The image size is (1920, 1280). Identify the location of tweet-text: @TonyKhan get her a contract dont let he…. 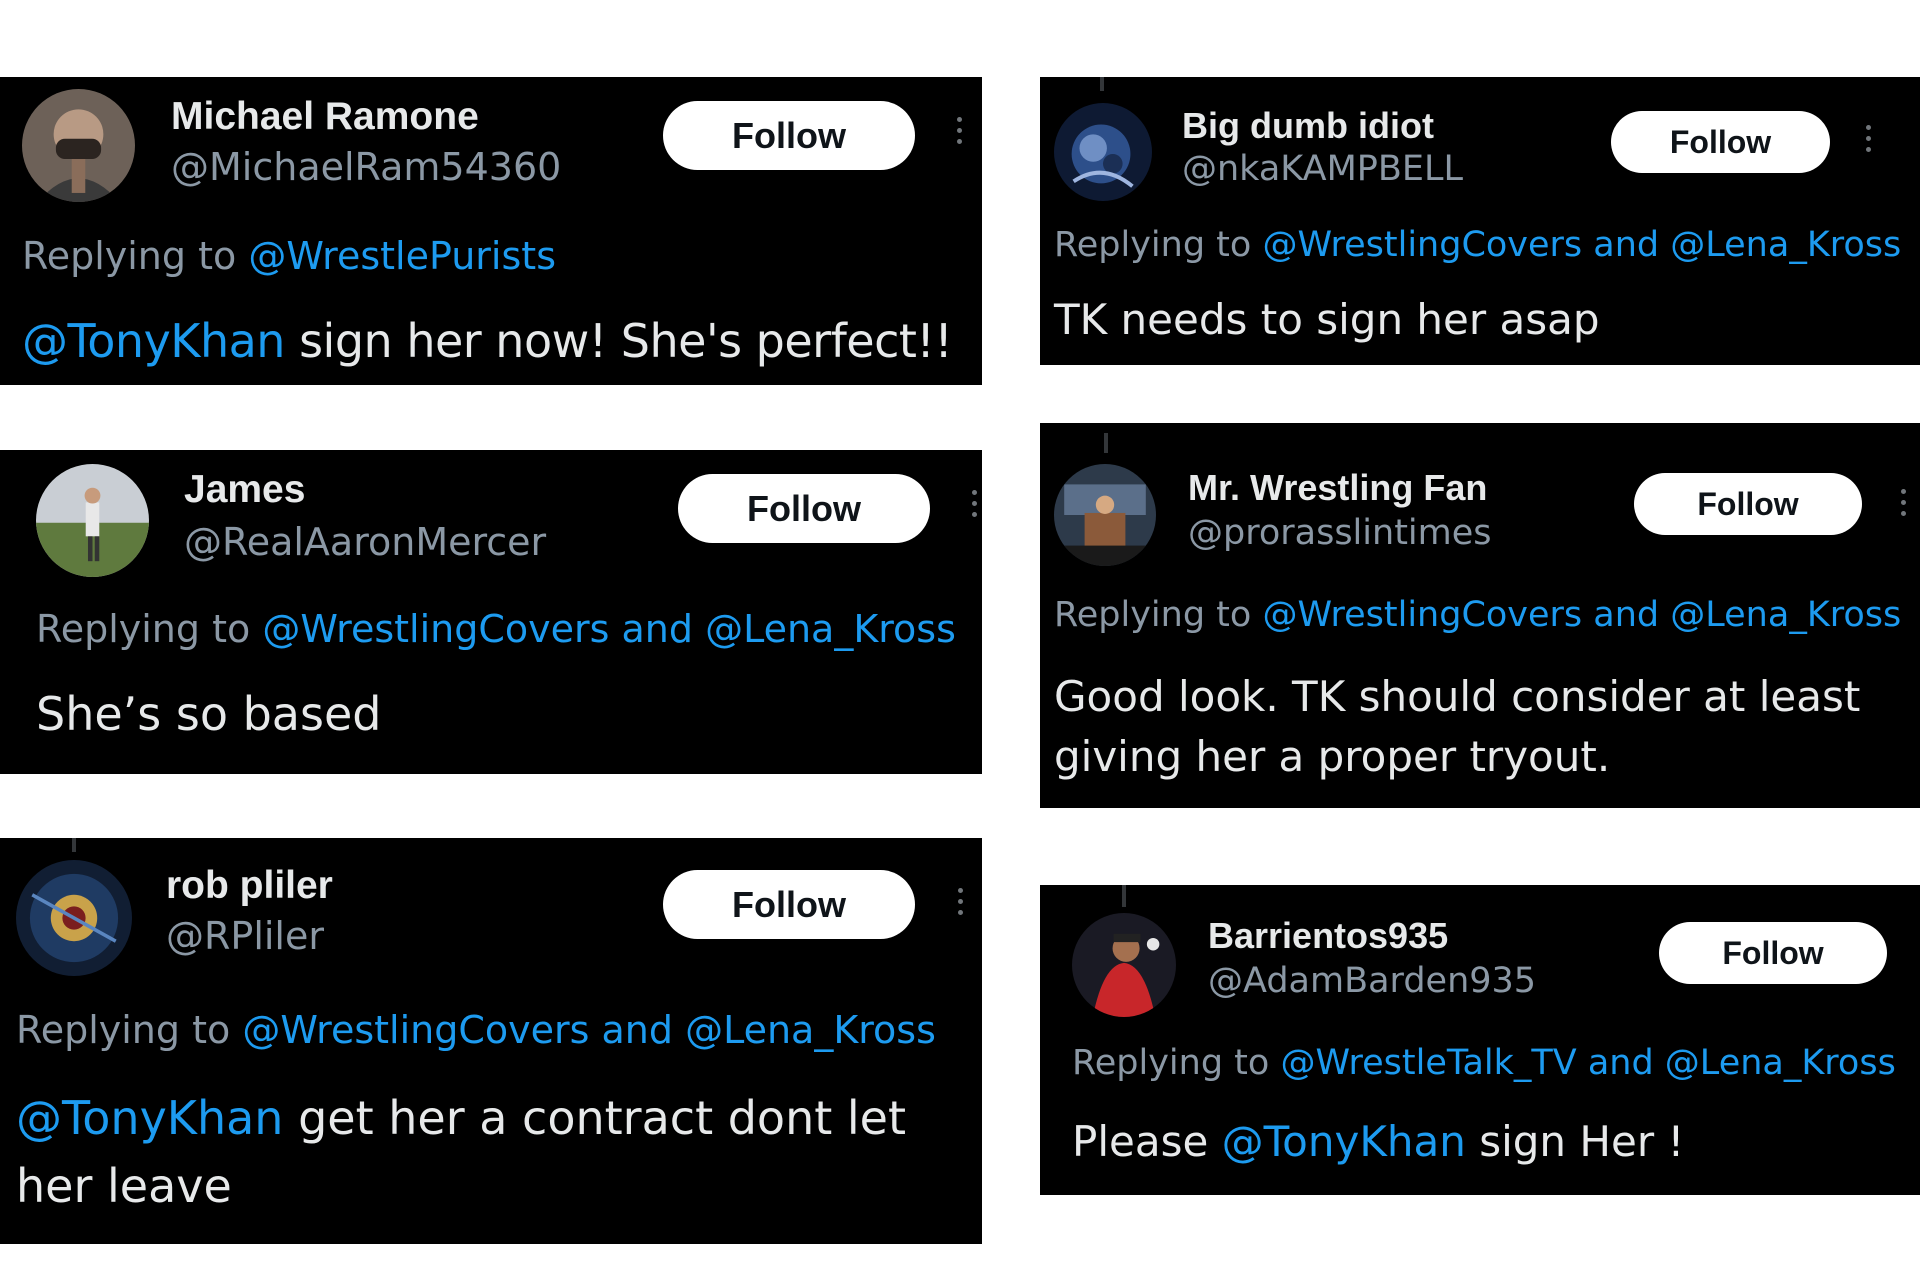
(461, 1152).